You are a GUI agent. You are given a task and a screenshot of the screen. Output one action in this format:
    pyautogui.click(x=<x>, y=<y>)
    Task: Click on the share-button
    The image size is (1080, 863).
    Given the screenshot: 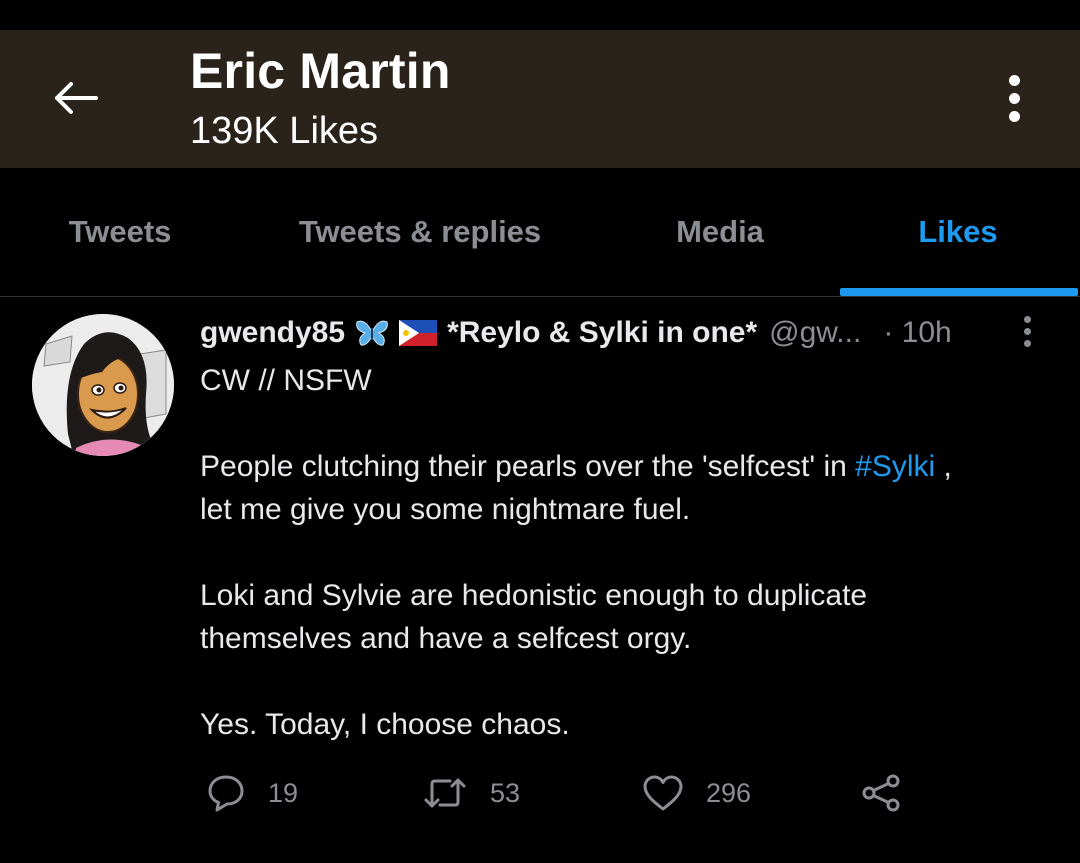 What is the action you would take?
    pyautogui.click(x=881, y=793)
    